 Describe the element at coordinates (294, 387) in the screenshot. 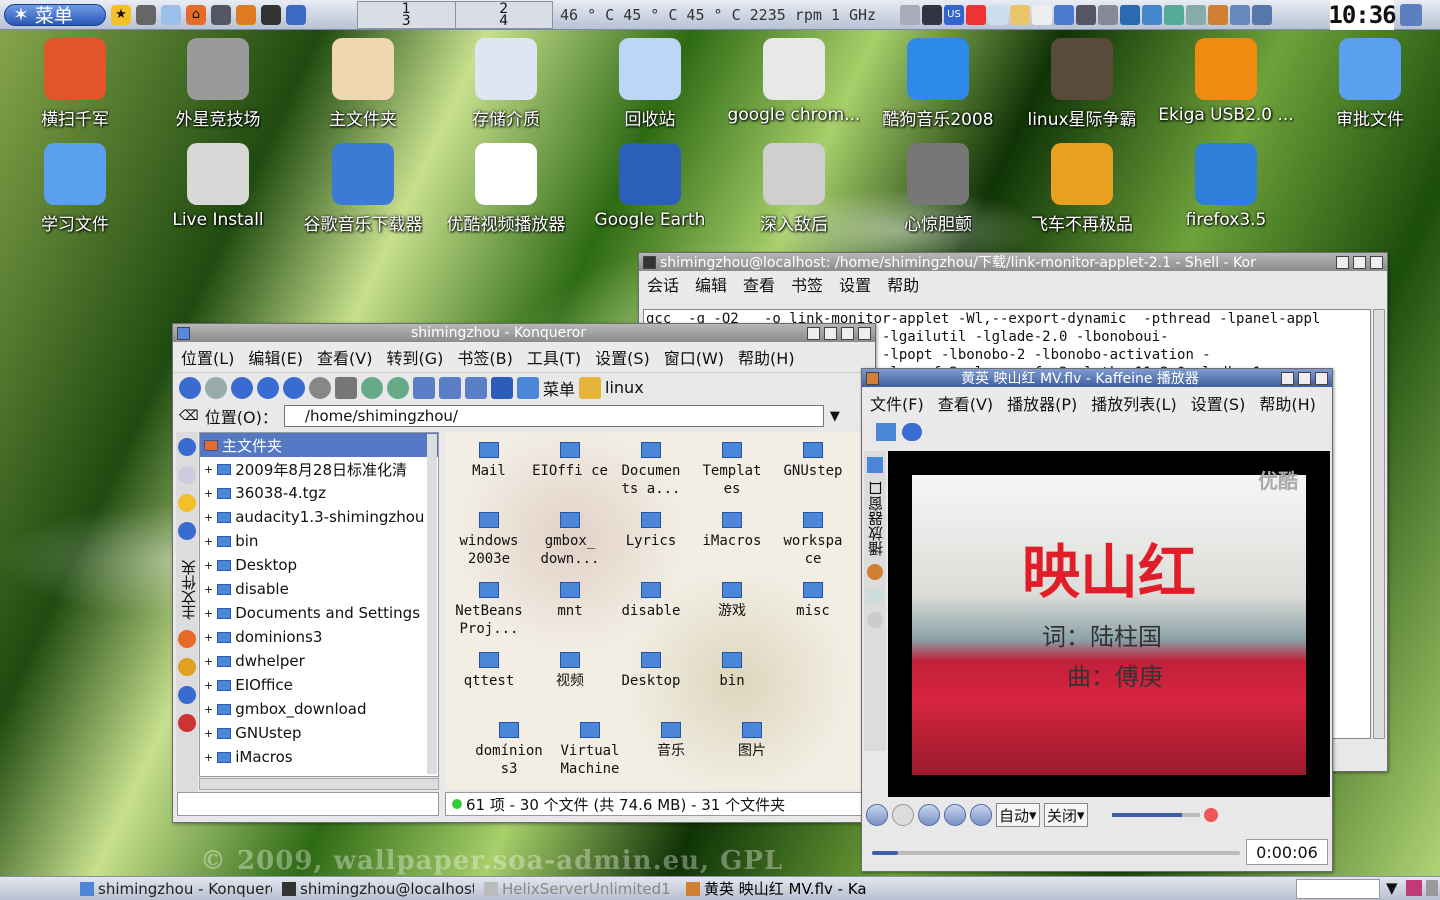

I see `reload-icon` at that location.